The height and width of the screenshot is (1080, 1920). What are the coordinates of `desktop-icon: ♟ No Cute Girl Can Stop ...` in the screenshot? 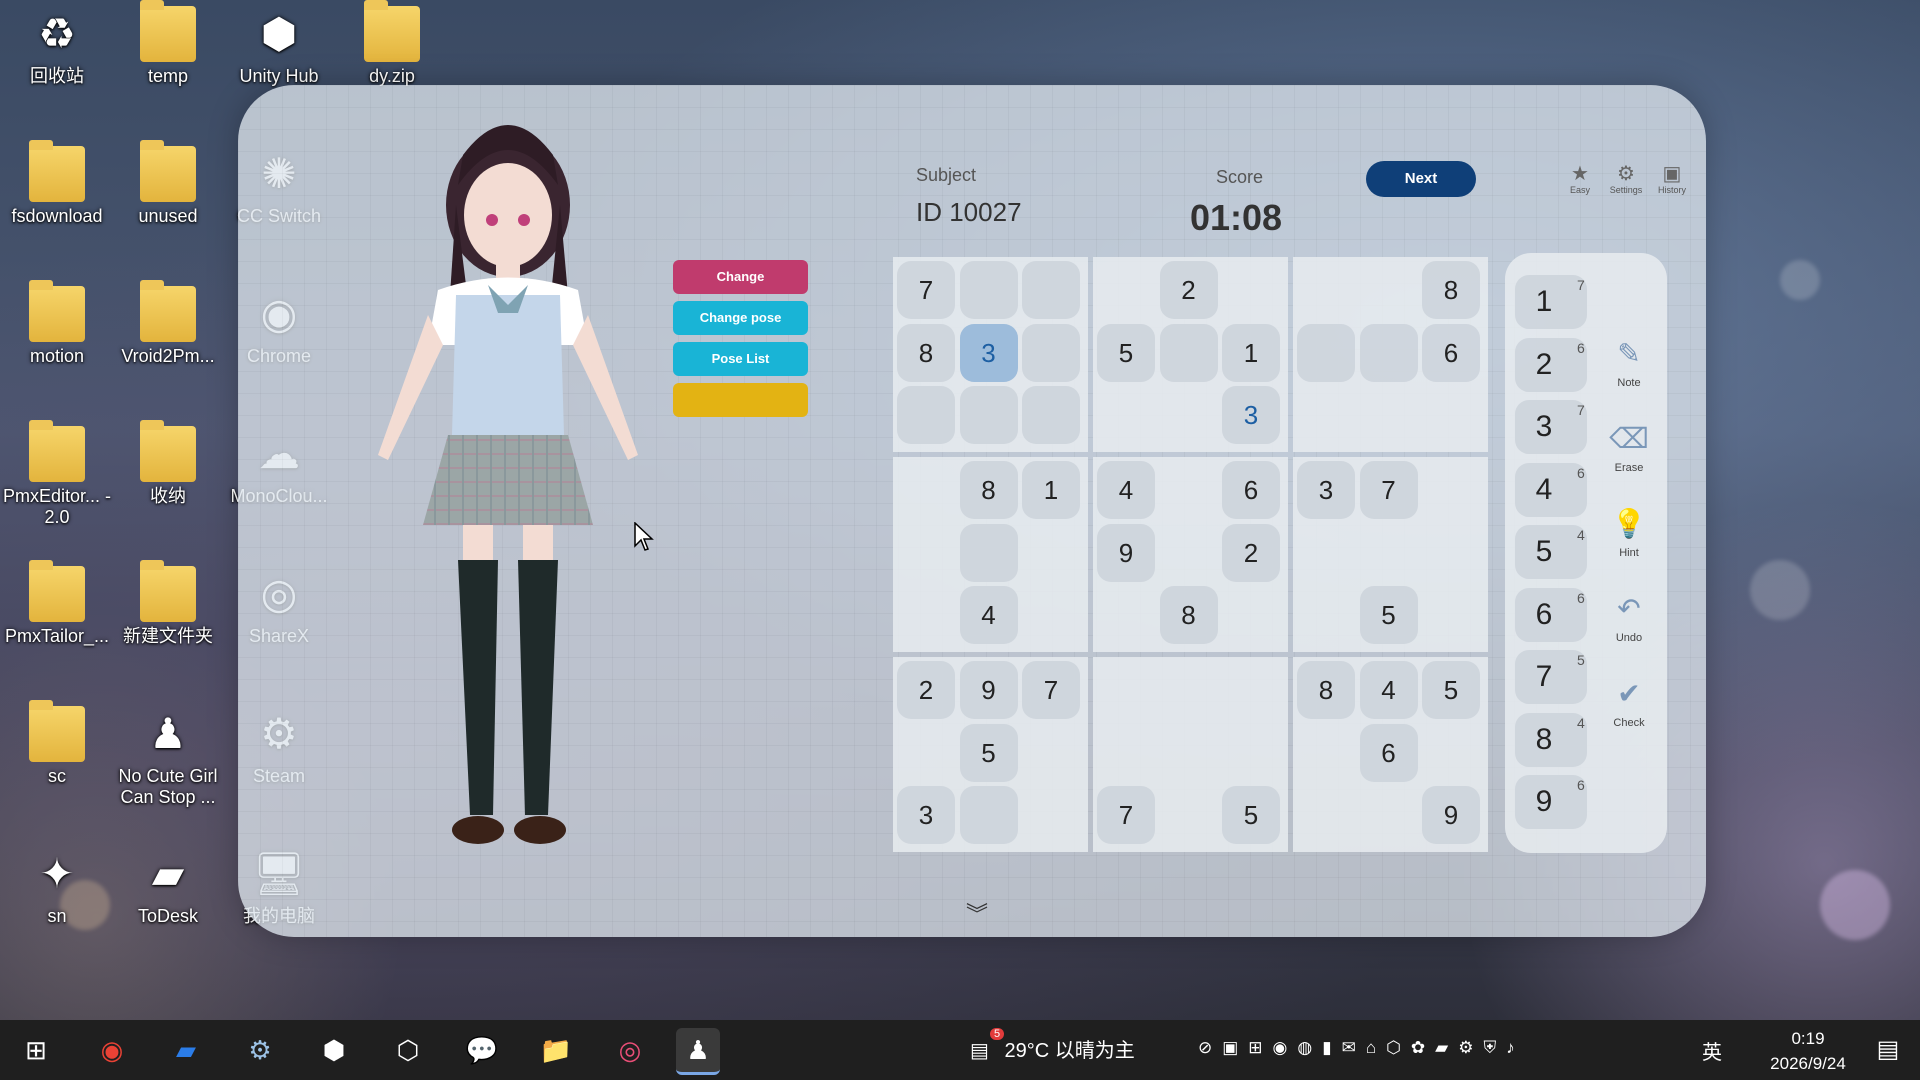 It's located at (168, 757).